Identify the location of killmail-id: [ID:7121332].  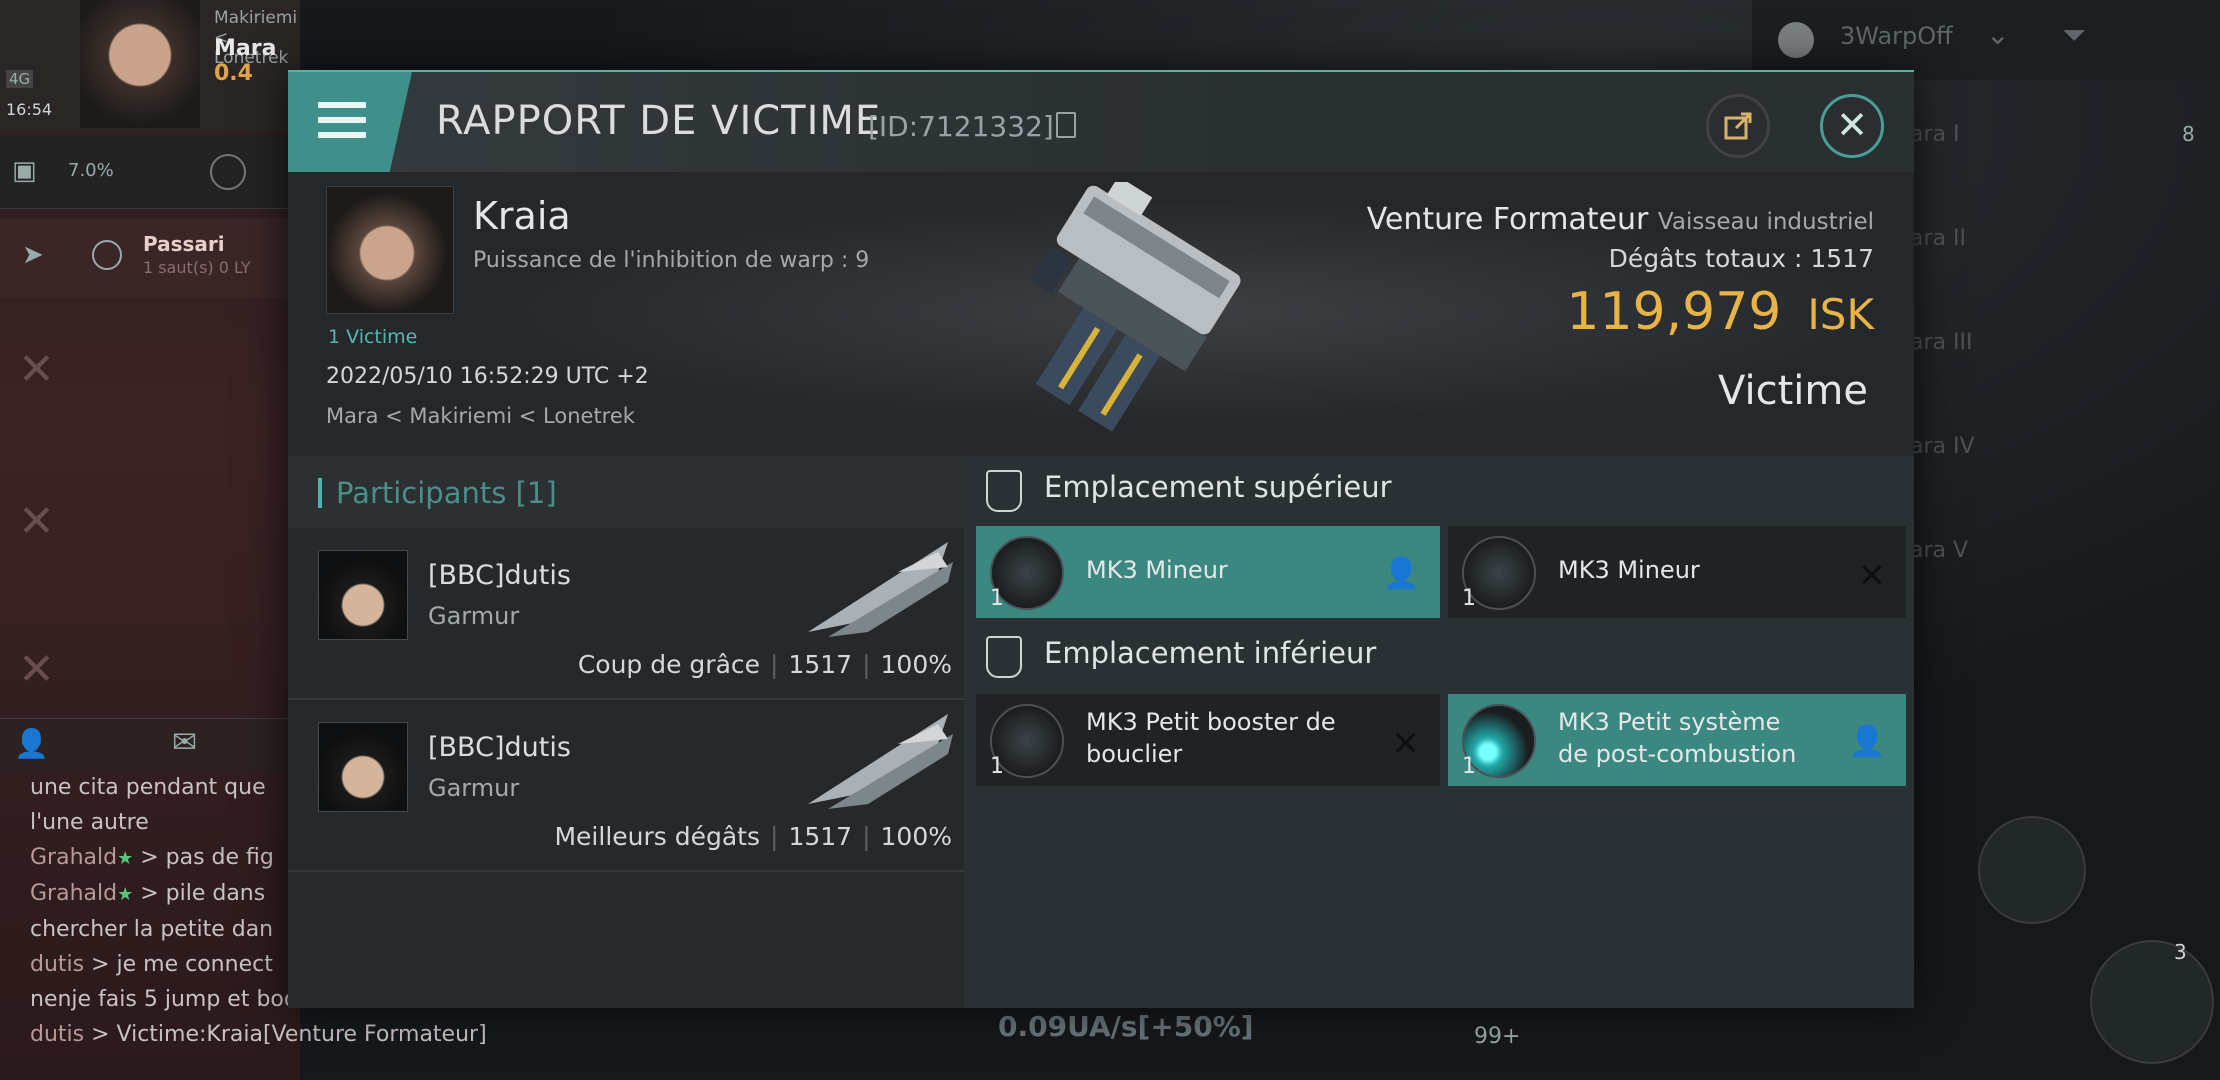
(961, 126).